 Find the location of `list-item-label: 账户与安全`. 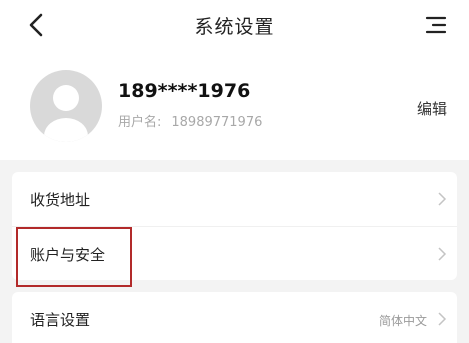

list-item-label: 账户与安全 is located at coordinates (68, 255).